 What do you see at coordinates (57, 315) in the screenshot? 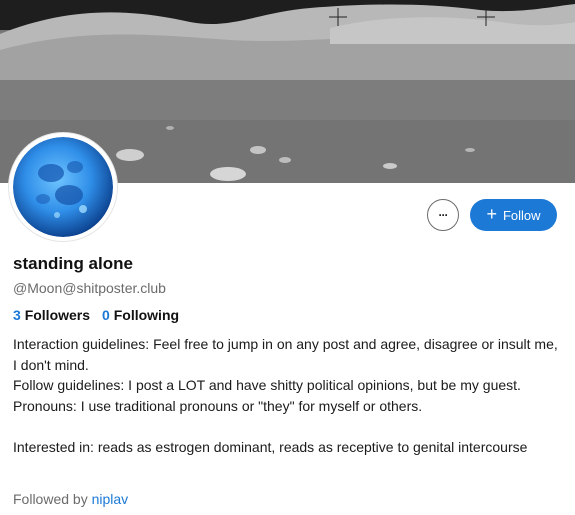
I see `followers-label: Followers` at bounding box center [57, 315].